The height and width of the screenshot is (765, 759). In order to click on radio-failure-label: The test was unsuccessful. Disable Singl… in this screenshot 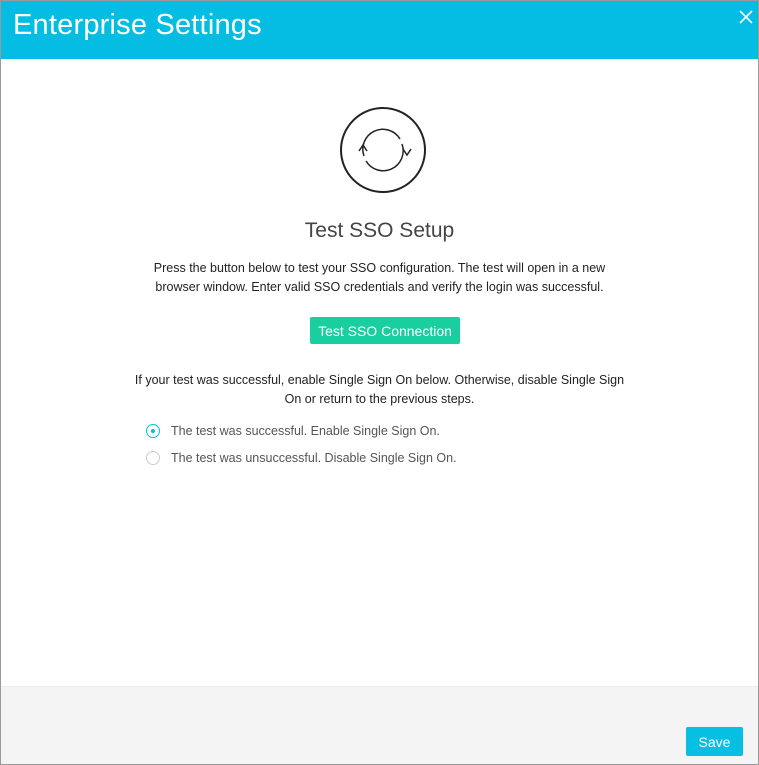, I will do `click(314, 458)`.